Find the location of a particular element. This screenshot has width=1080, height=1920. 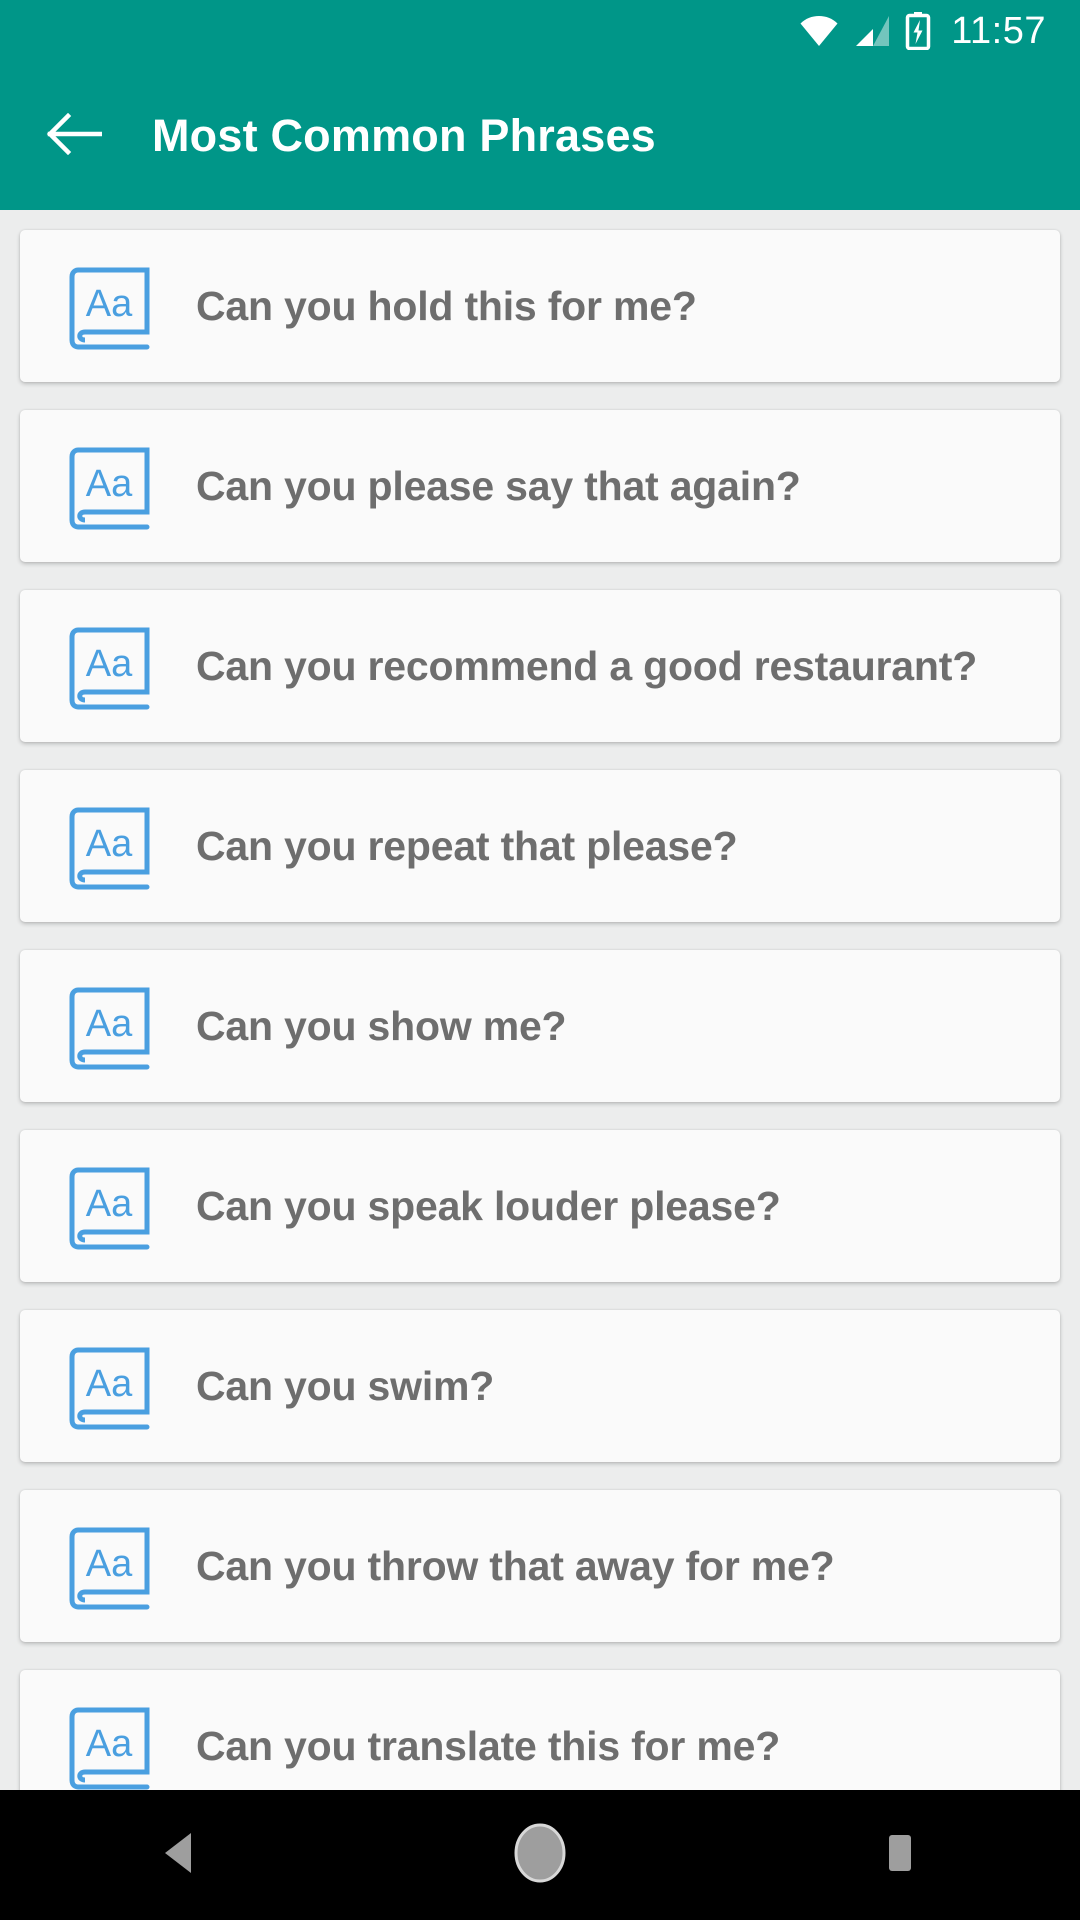

nav-recents-button is located at coordinates (900, 1855).